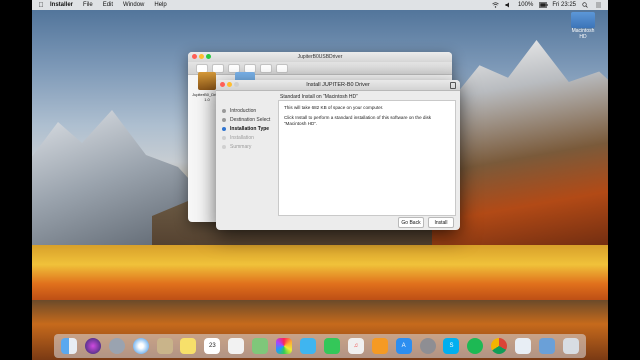 Image resolution: width=640 pixels, height=360 pixels. Describe the element at coordinates (583, 34) in the screenshot. I see `drive-label: Macintosh HD` at that location.